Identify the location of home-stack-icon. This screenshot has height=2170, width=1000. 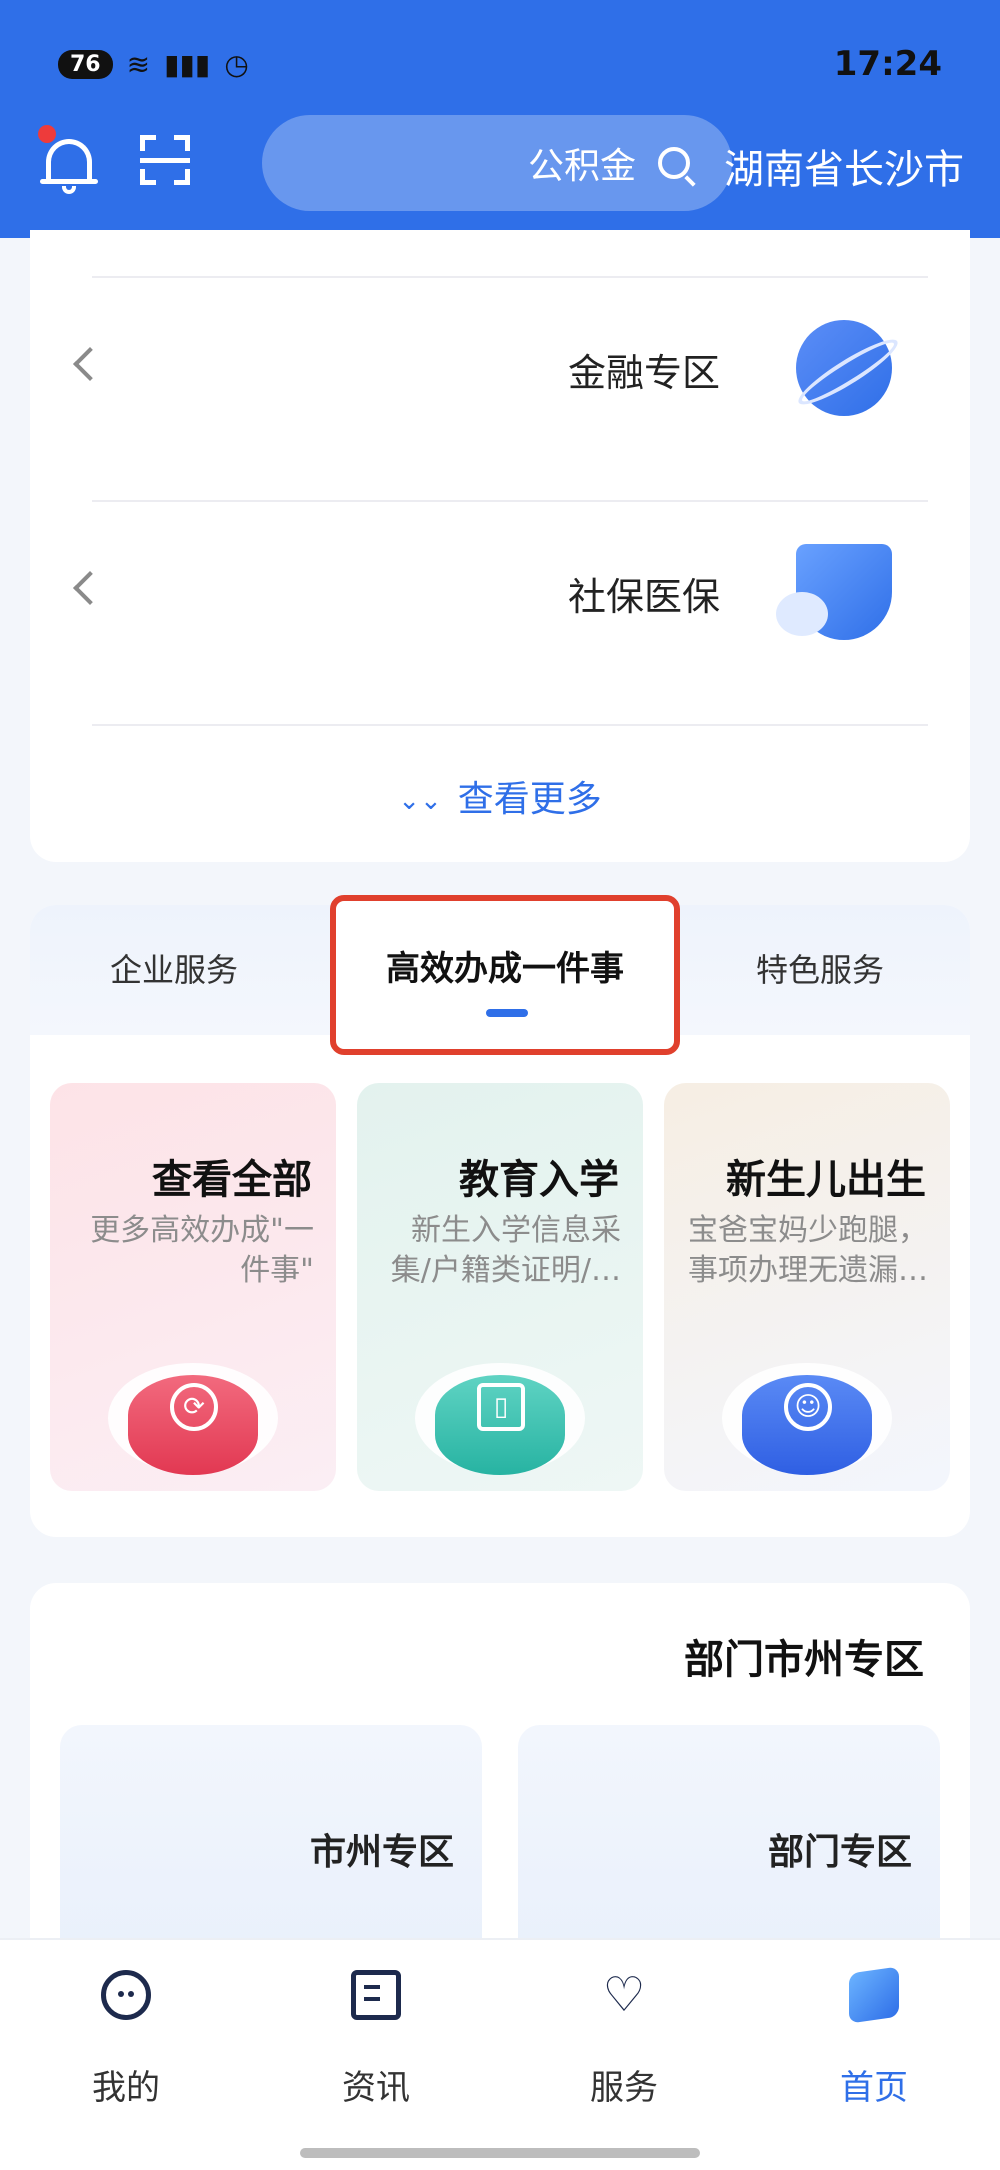
(874, 1995).